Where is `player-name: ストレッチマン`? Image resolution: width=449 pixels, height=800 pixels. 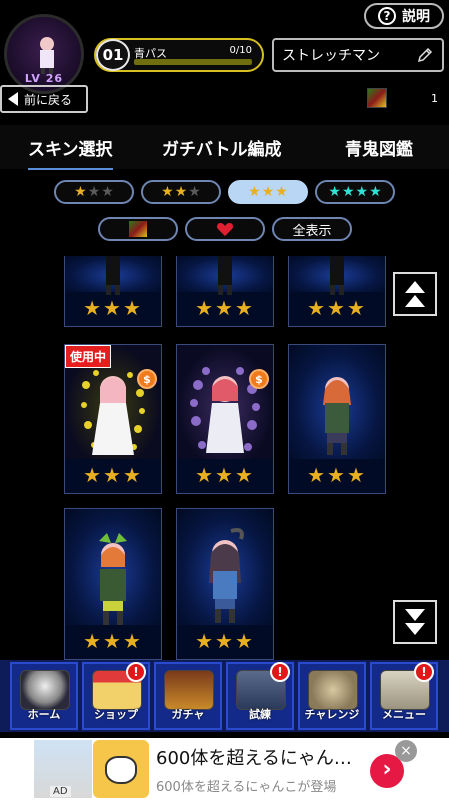
player-name: ストレッチマン is located at coordinates (331, 56).